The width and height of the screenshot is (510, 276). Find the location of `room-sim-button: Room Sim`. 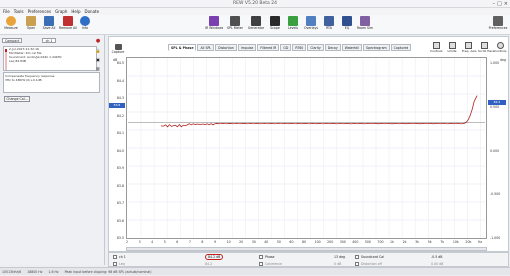

room-sim-button: Room Sim is located at coordinates (365, 25).